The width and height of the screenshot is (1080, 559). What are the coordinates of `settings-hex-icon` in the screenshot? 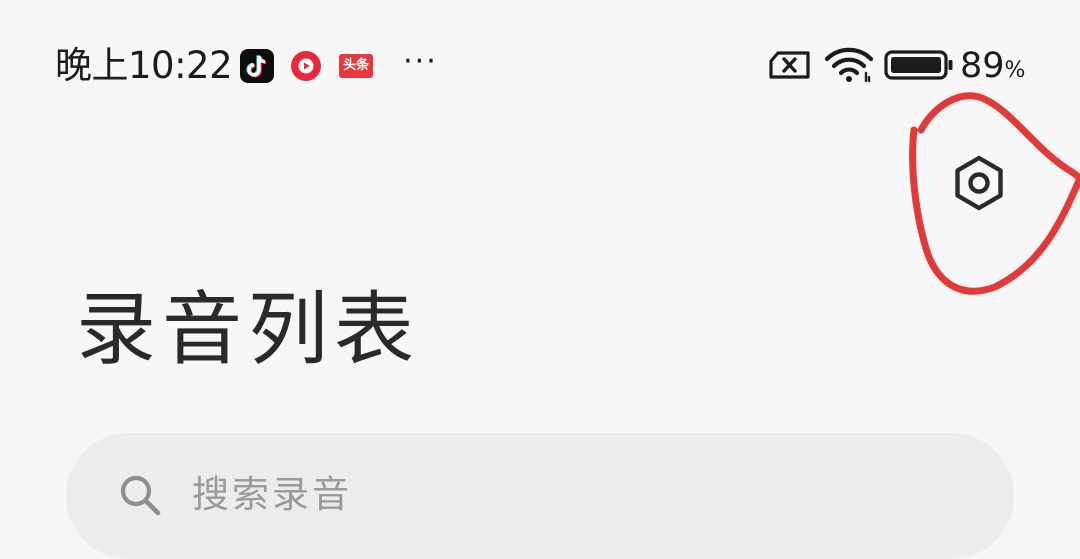 It's located at (979, 185).